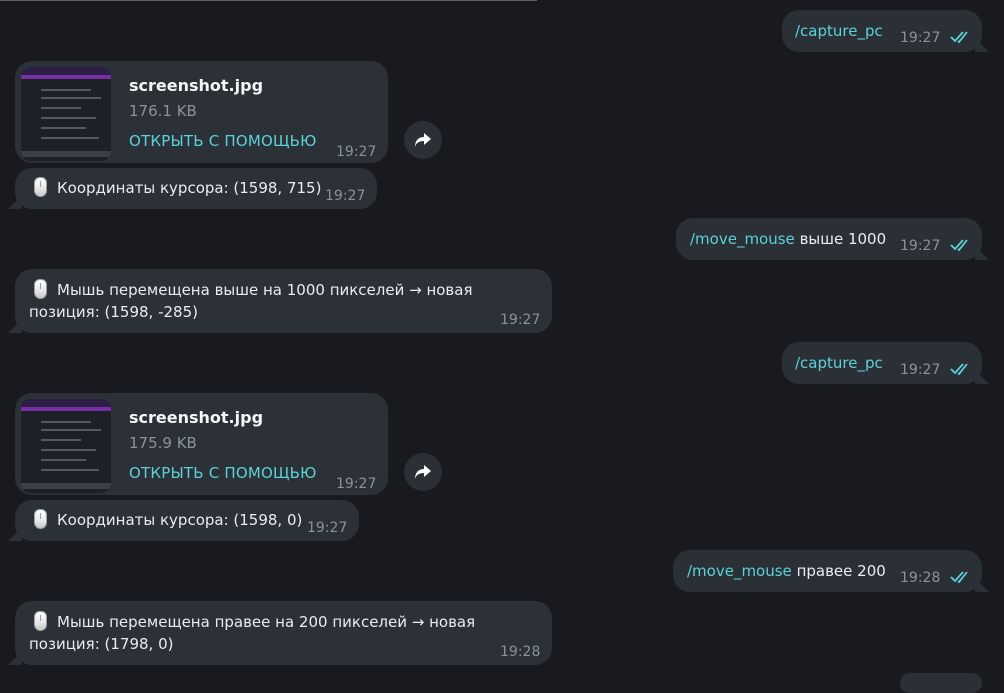 This screenshot has height=693, width=1004. I want to click on outgoing-message: /move_mouse правее 200 19:28, so click(827, 571).